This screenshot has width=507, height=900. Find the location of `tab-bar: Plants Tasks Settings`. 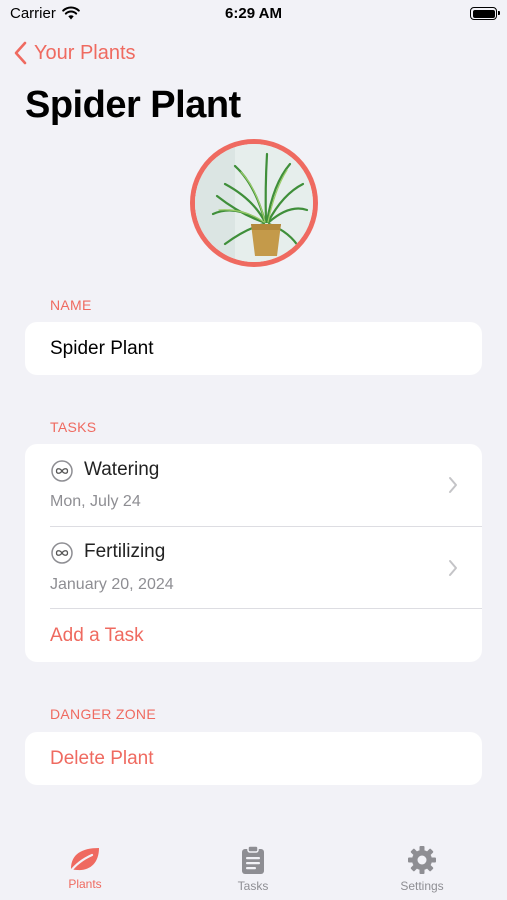

tab-bar: Plants Tasks Settings is located at coordinates (253, 867).